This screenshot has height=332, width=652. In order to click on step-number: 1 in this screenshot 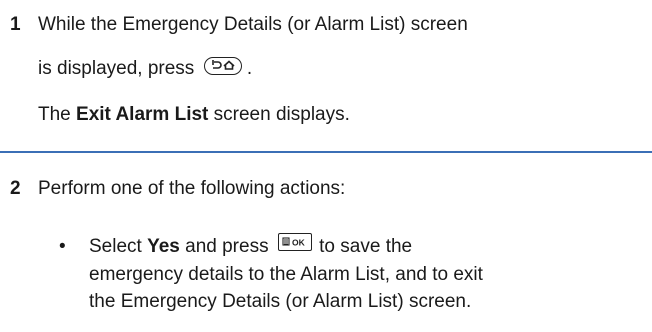, I will do `click(15, 24)`.